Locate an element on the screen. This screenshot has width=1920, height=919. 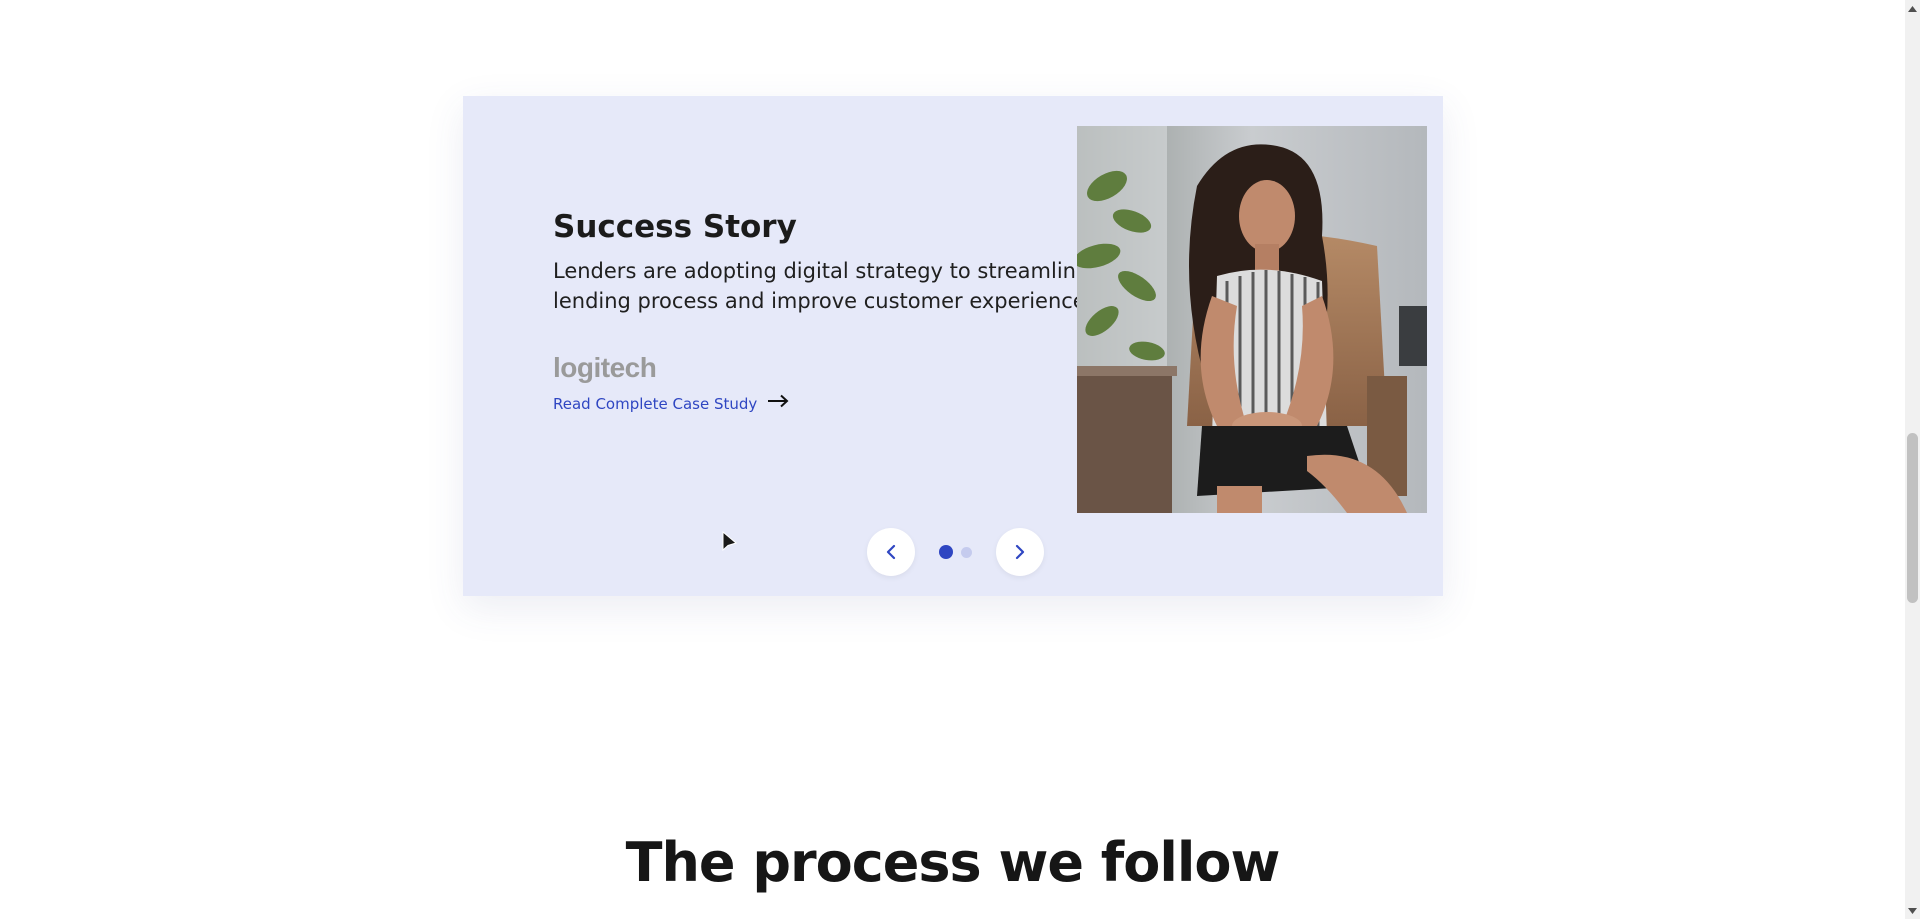
scroll-up-arrow-icon is located at coordinates (1912, 8).